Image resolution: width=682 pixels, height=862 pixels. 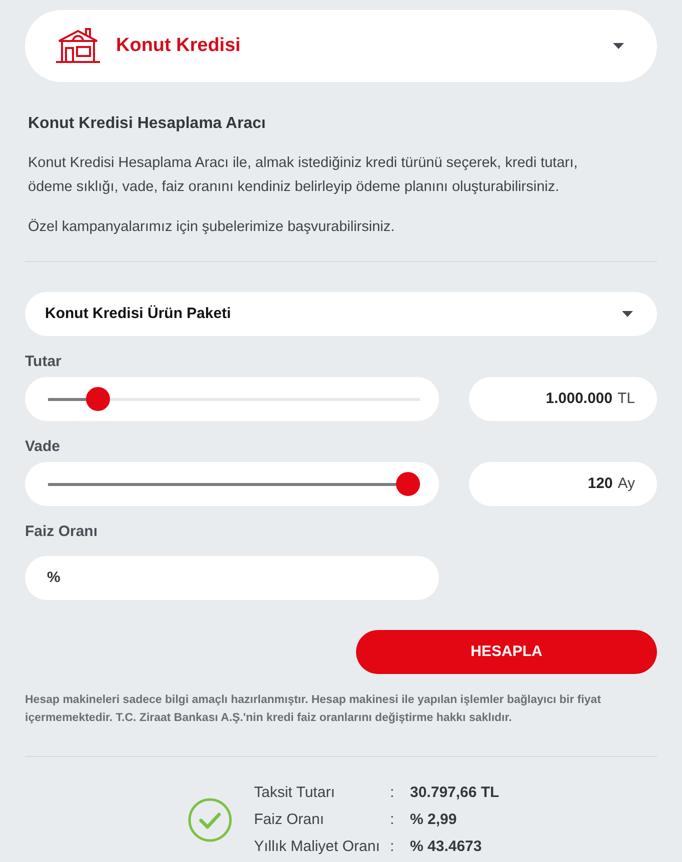 What do you see at coordinates (290, 820) in the screenshot?
I see `result-label: Faiz Oranı` at bounding box center [290, 820].